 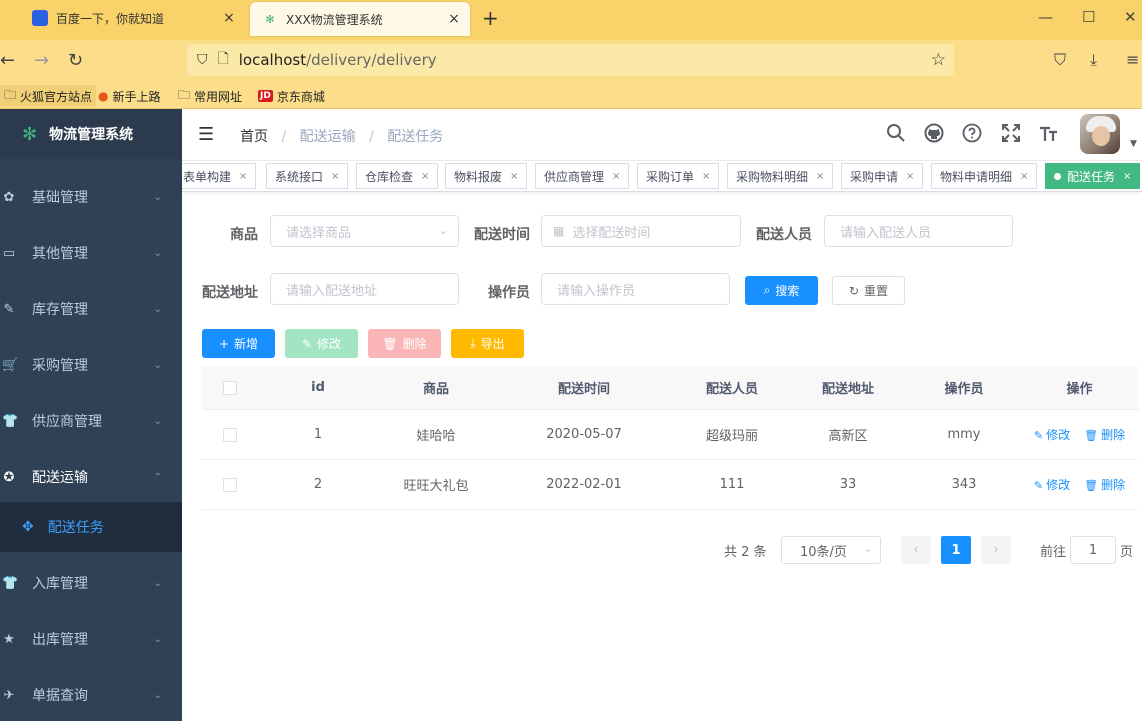 I want to click on breadcrumb: 首页 / 配送运输 / 配送任务, so click(x=341, y=136).